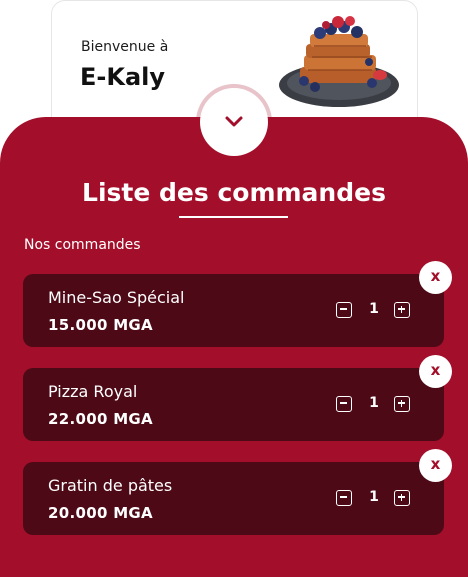  I want to click on order-item: Mine-Sao Spécial 15.000 MGA 1, so click(233, 310).